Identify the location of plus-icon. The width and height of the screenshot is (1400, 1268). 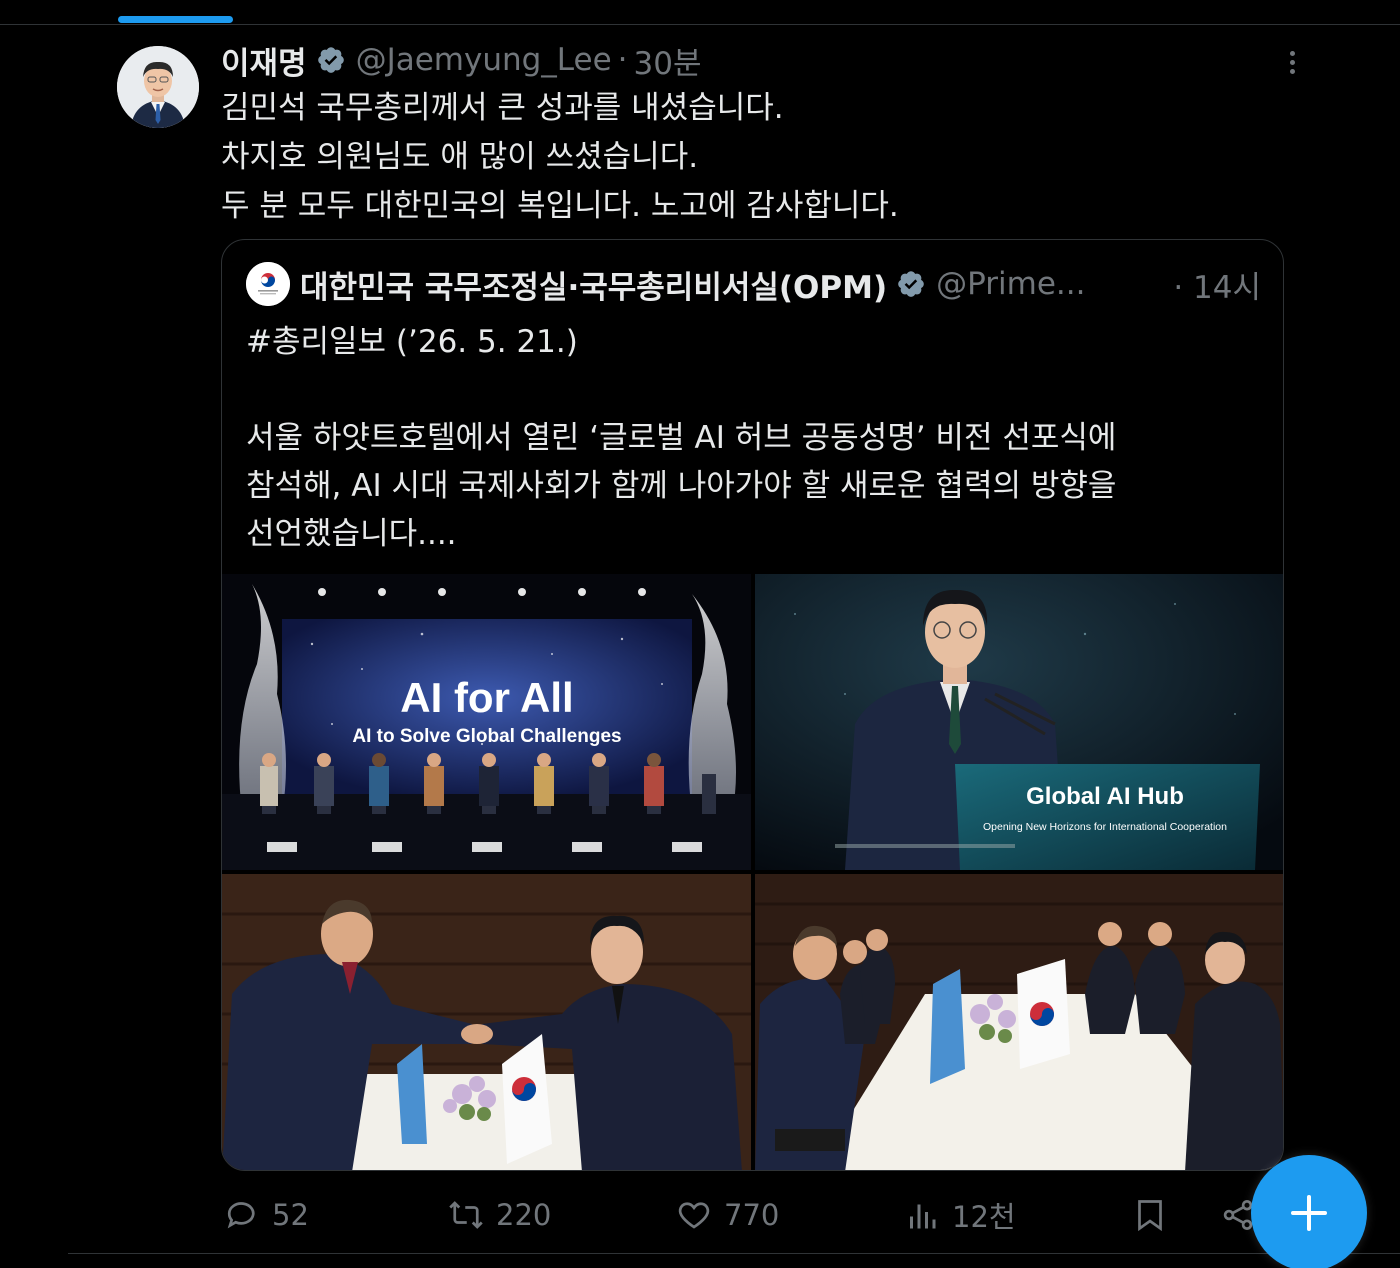
(1309, 1213).